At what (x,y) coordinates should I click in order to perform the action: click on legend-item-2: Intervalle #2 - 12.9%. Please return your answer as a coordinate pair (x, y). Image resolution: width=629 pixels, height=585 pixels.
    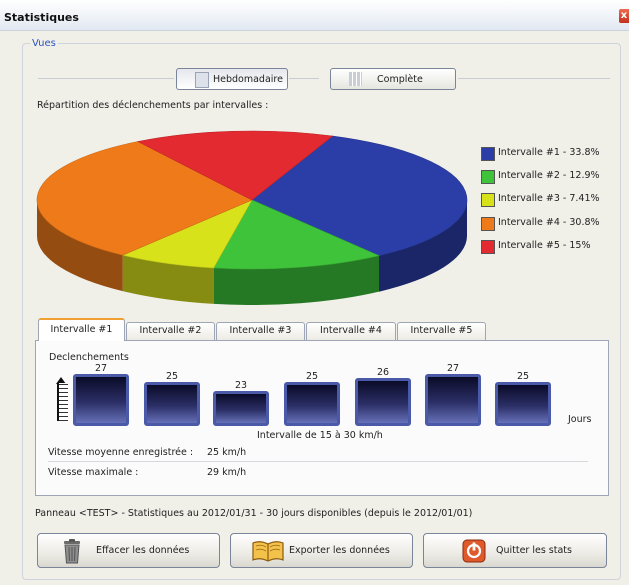
    Looking at the image, I should click on (551, 177).